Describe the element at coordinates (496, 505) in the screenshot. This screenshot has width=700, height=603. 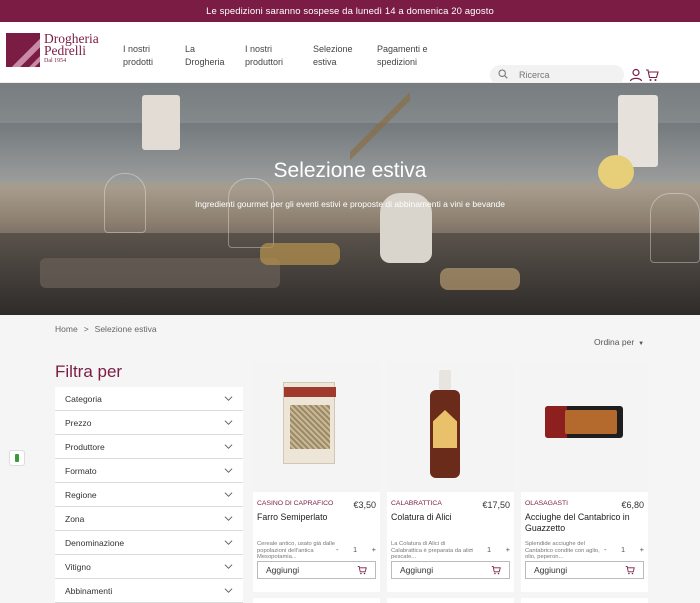
I see `product-price: €17,50` at that location.